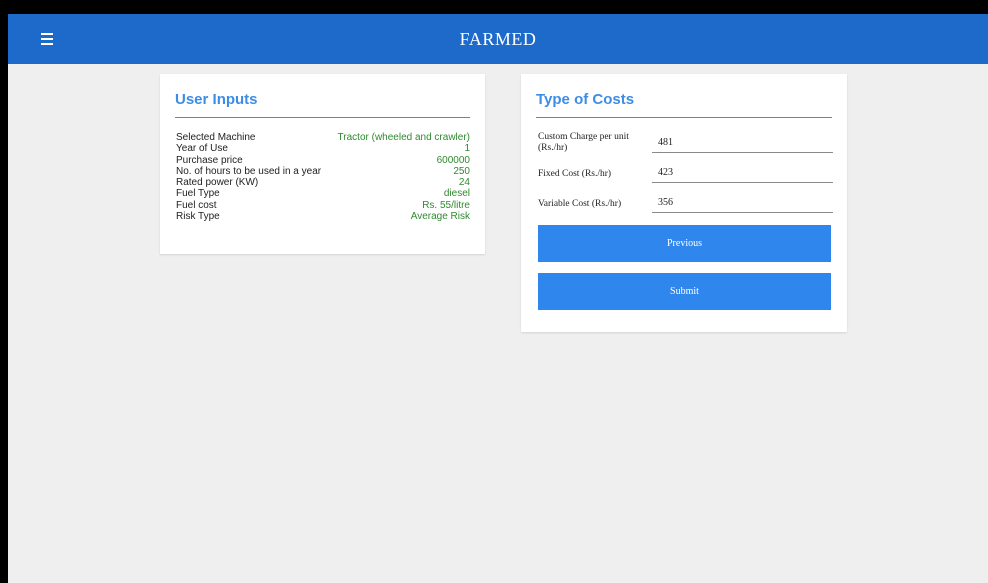 This screenshot has width=988, height=583. Describe the element at coordinates (216, 137) in the screenshot. I see `input-label: Selected Machine` at that location.